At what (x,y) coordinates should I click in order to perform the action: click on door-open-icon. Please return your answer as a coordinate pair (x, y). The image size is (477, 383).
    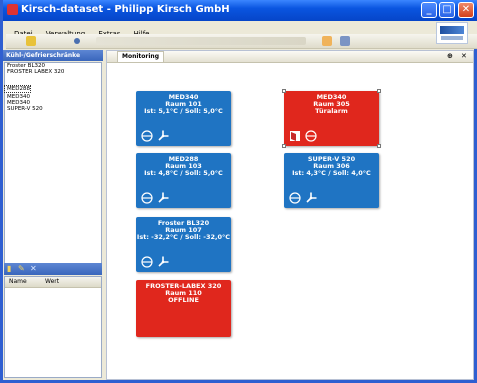
    Looking at the image, I should click on (295, 135).